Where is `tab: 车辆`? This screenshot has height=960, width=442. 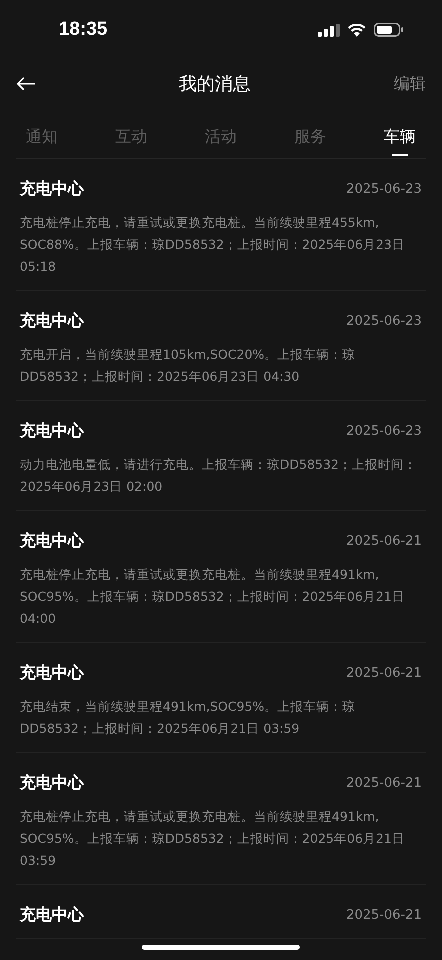
tab: 车辆 is located at coordinates (400, 139).